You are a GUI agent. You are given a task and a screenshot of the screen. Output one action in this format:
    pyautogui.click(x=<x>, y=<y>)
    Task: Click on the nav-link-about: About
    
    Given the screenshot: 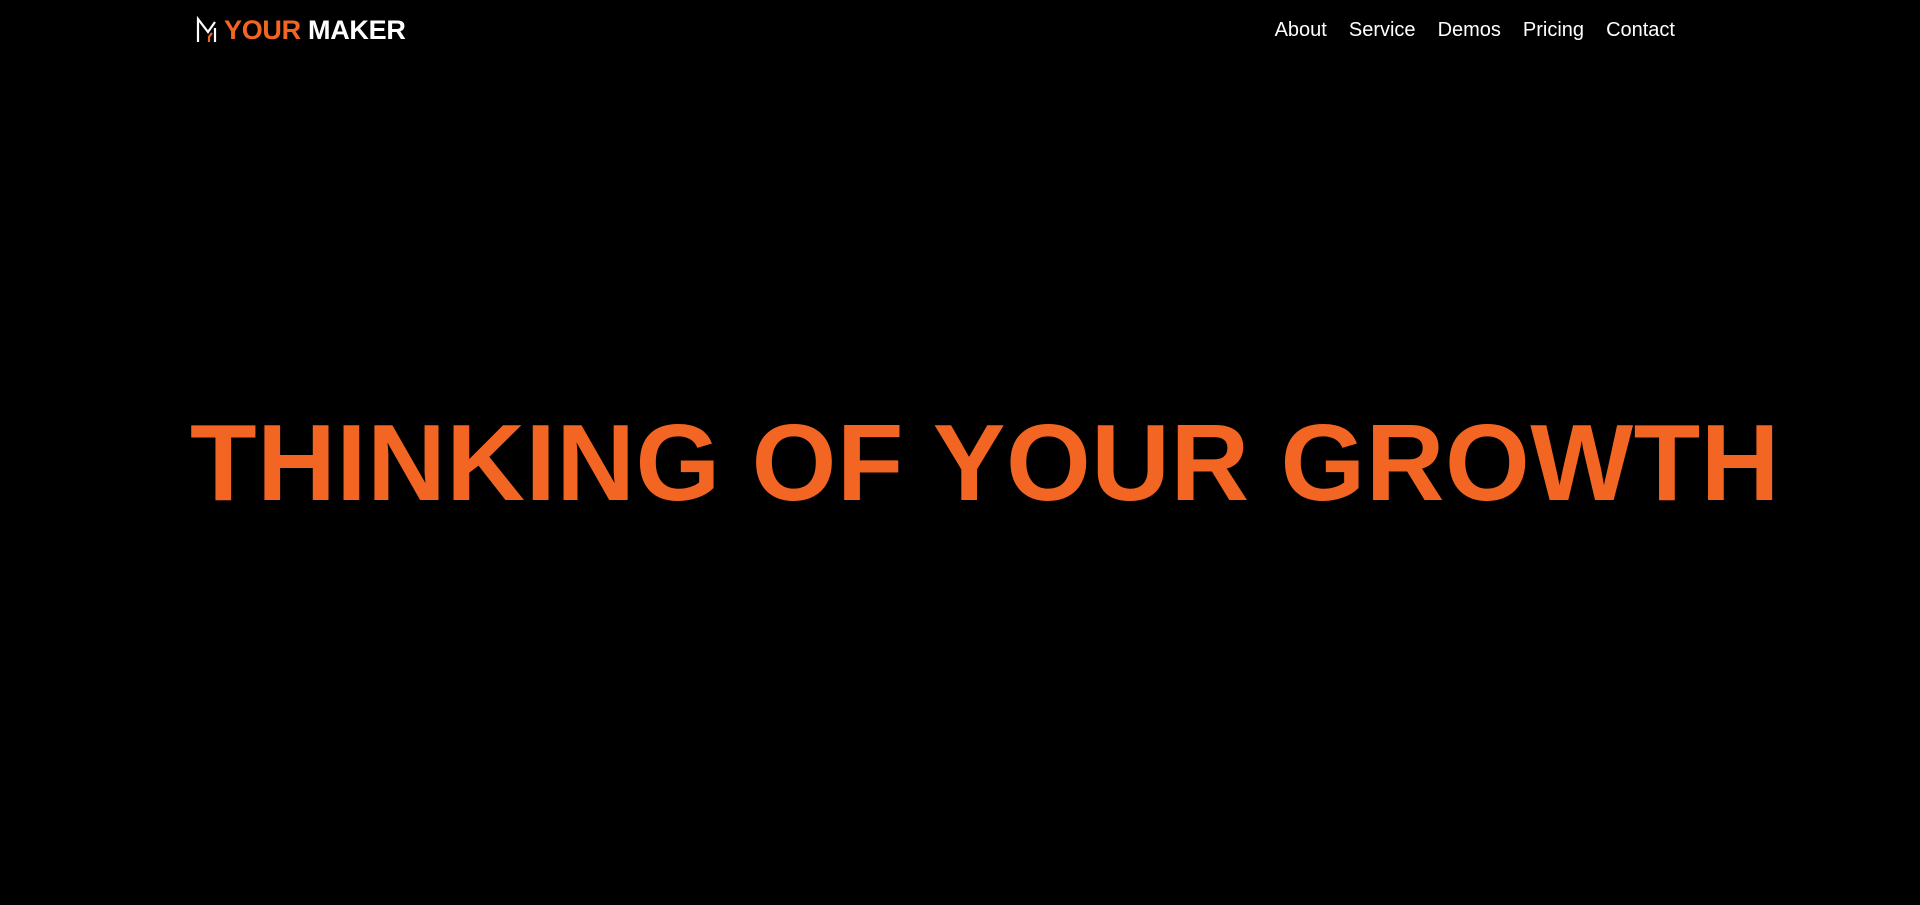 What is the action you would take?
    pyautogui.click(x=1301, y=30)
    